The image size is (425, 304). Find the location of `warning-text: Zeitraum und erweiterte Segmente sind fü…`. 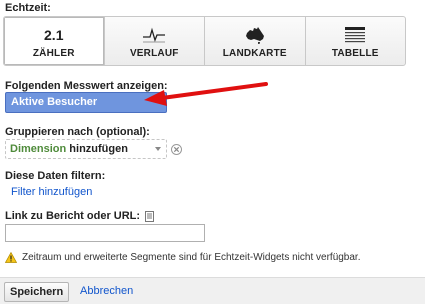

warning-text: Zeitraum und erweiterte Segmente sind fü… is located at coordinates (191, 257).